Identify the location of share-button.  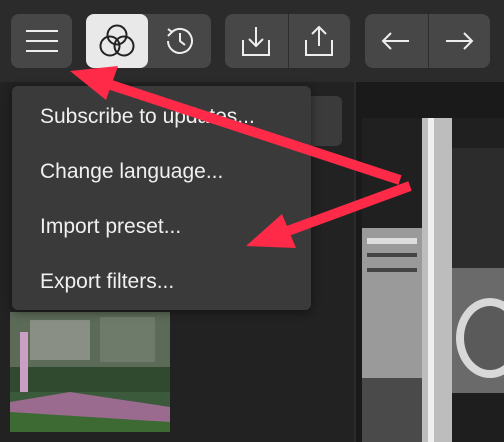
(319, 41).